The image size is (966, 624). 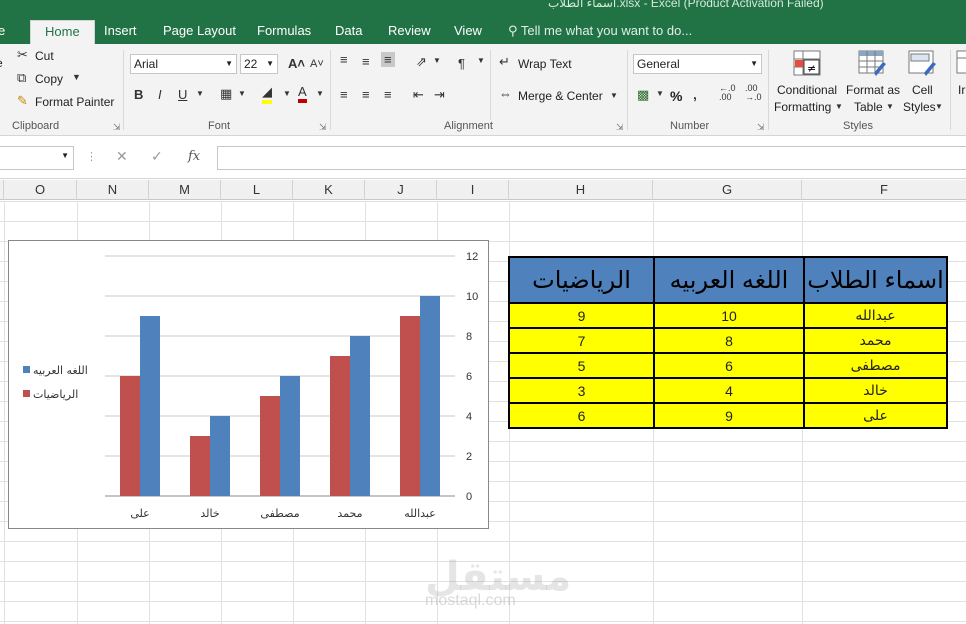 What do you see at coordinates (185, 190) in the screenshot?
I see `column-header-M: M` at bounding box center [185, 190].